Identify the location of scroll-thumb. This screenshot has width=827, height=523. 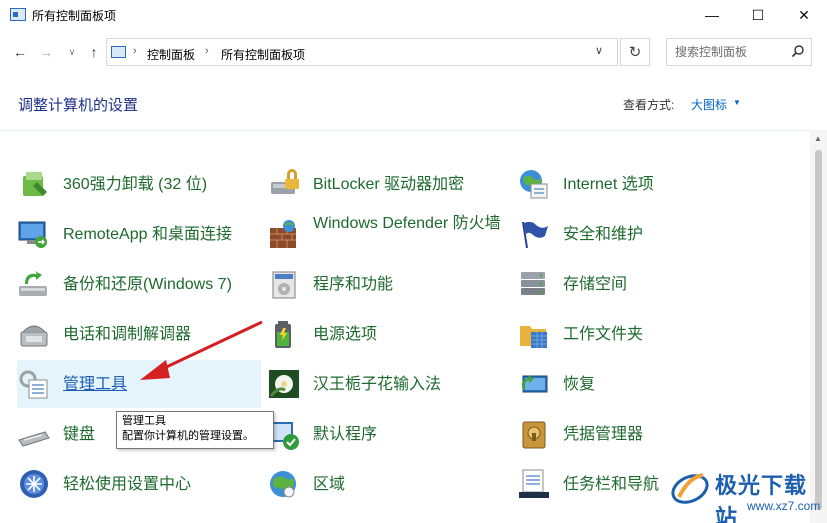
(818, 330).